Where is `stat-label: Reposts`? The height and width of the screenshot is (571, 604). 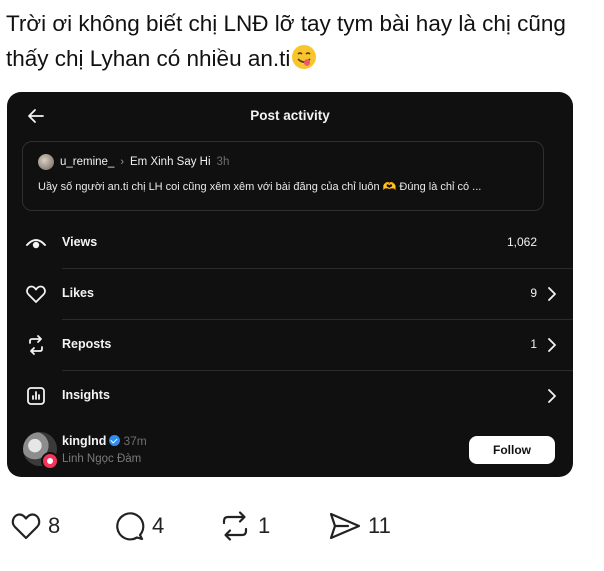
stat-label: Reposts is located at coordinates (87, 344).